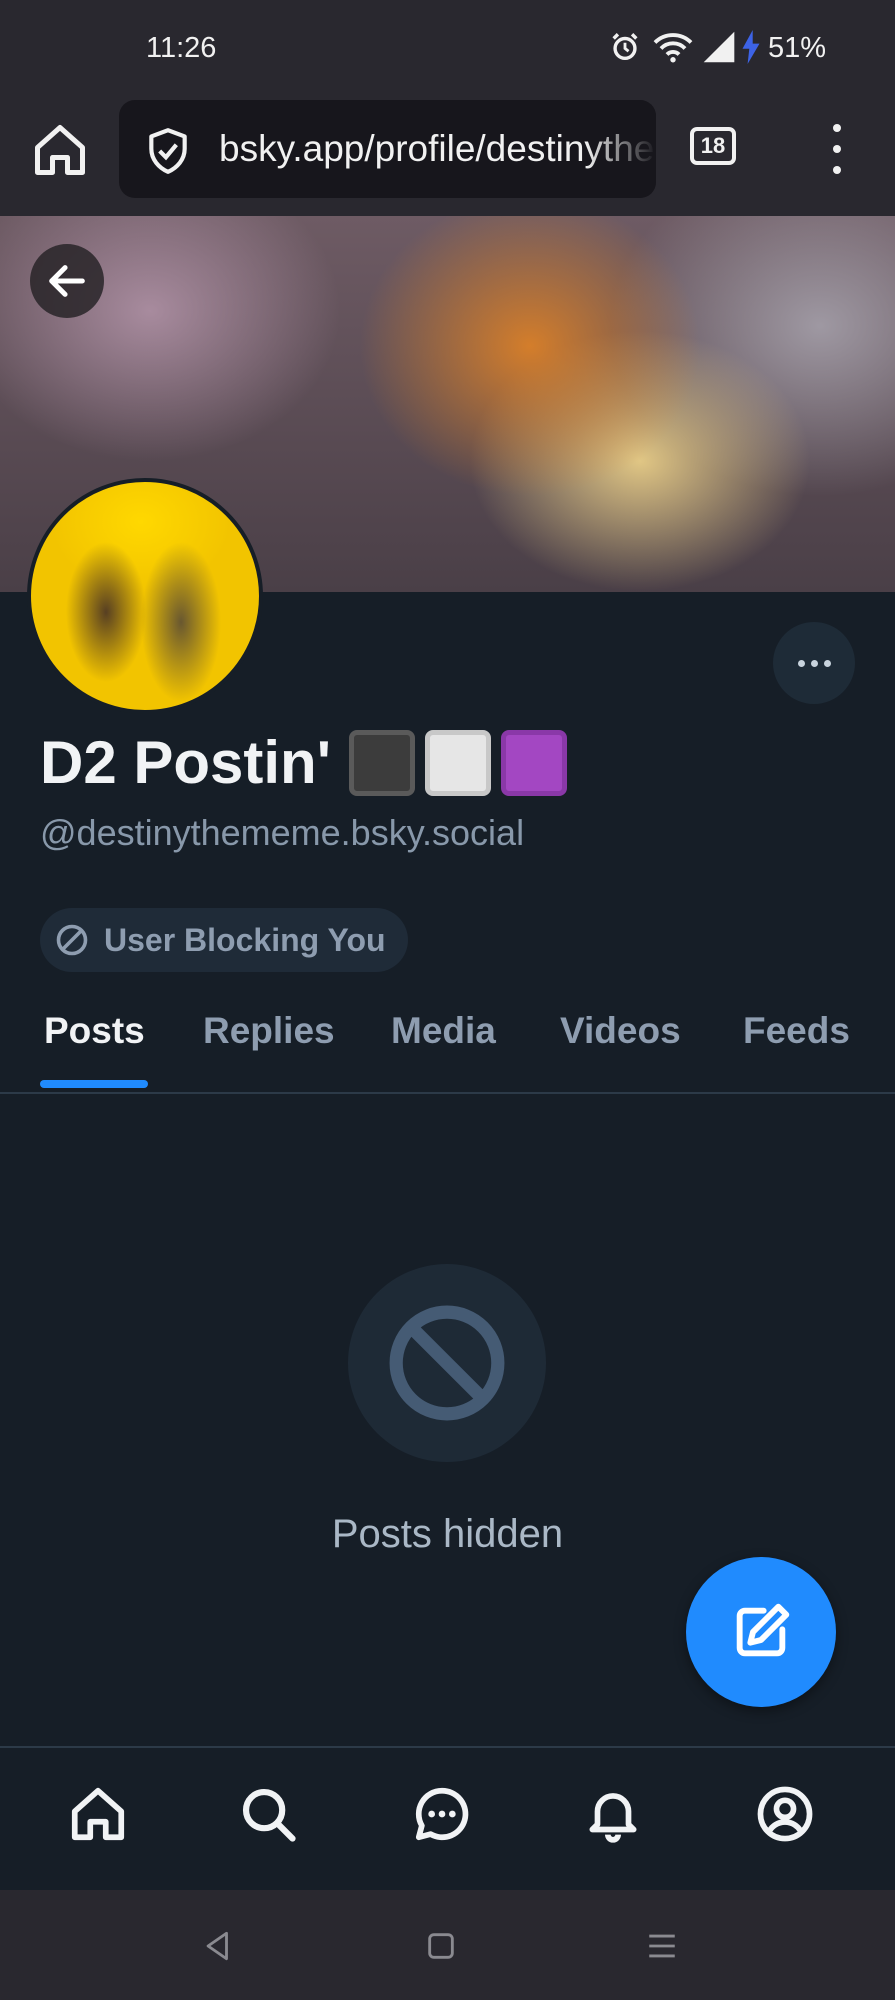 This screenshot has width=895, height=2000. I want to click on purple-square-emoji, so click(533, 762).